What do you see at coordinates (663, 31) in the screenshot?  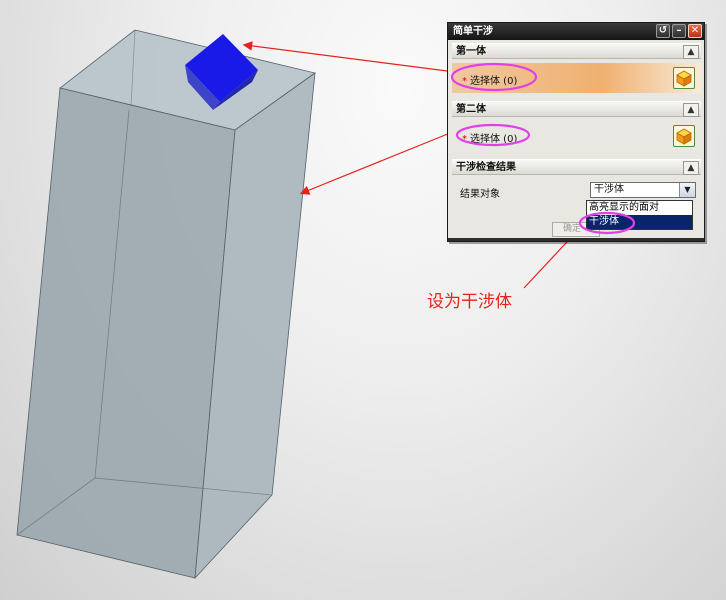 I see `reset-icon: ↺` at bounding box center [663, 31].